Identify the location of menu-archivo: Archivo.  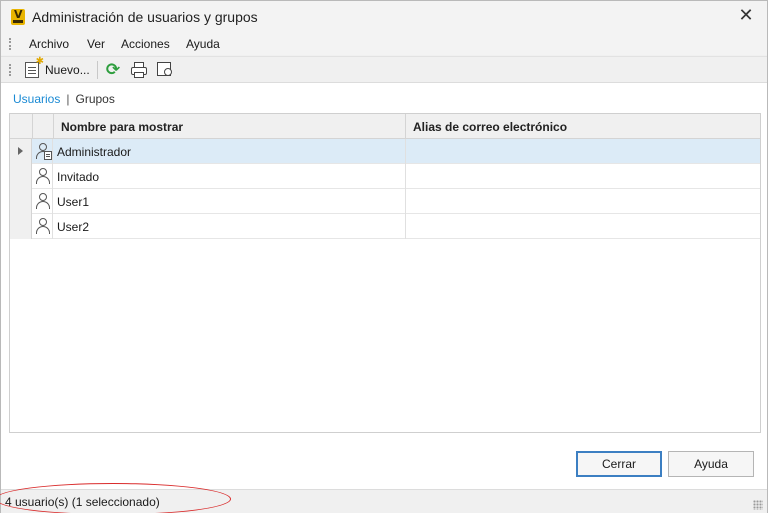
(49, 44).